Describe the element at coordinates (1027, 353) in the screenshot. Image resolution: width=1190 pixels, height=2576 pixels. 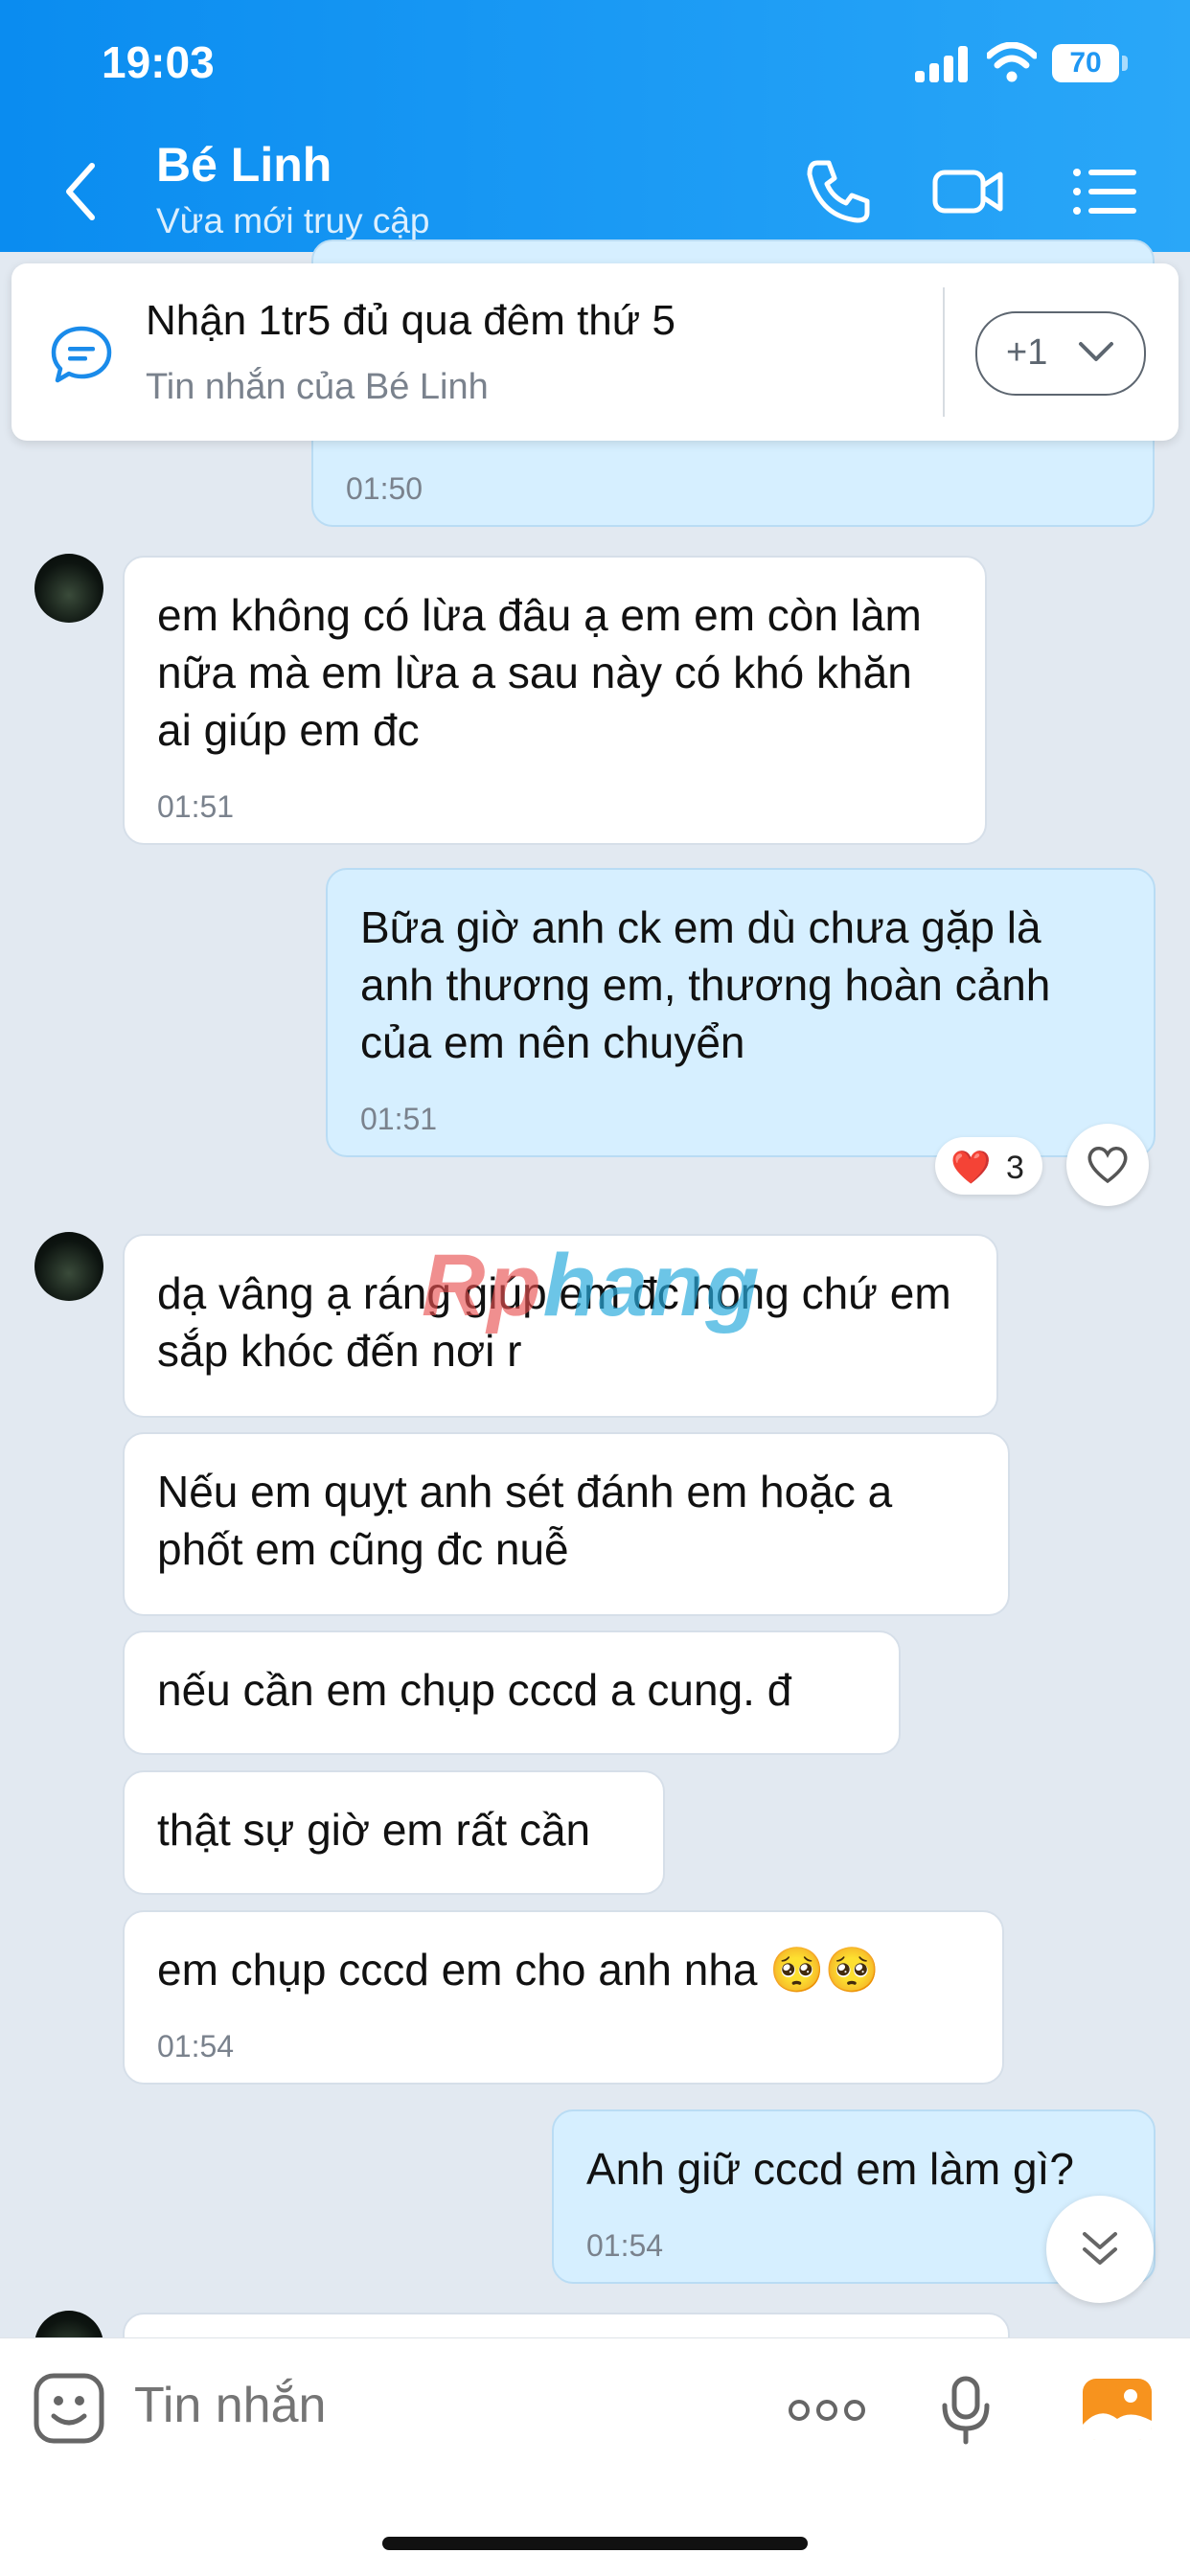
I see `pinned-more-label: +1` at that location.